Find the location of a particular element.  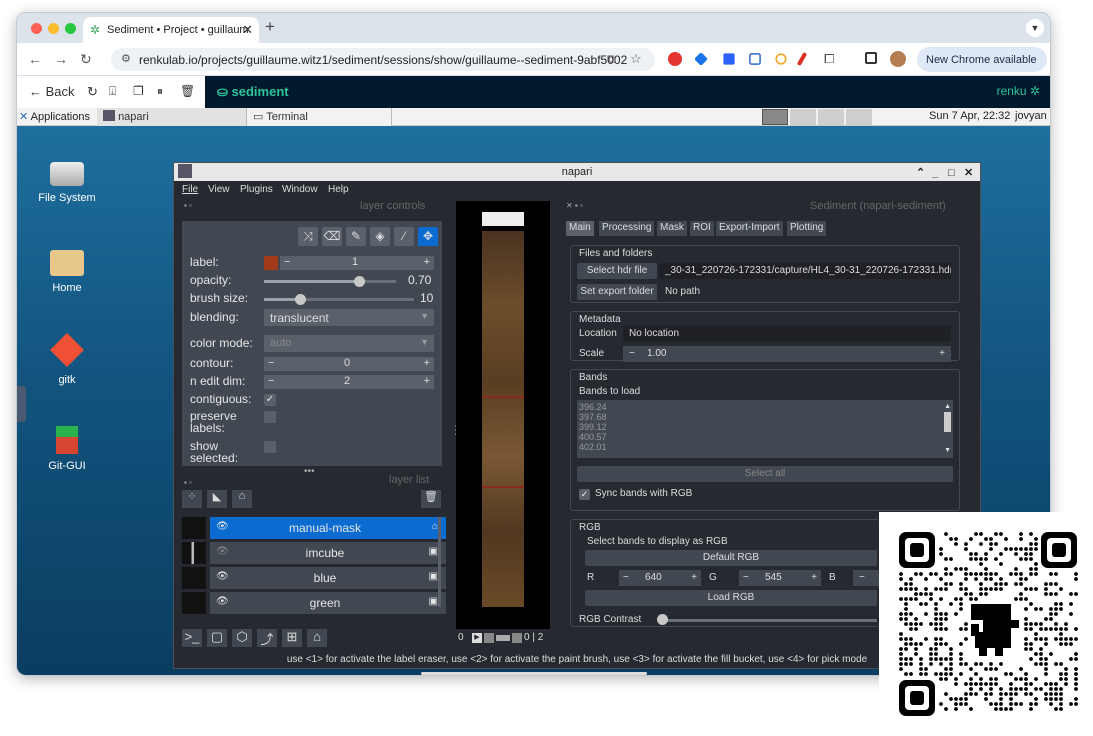

pick-icon: ⁄ is located at coordinates (404, 236).